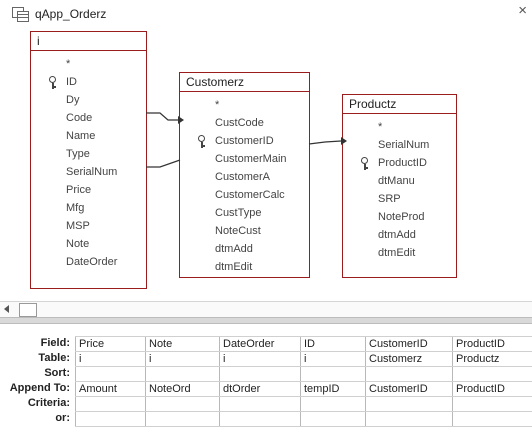 This screenshot has width=532, height=428. Describe the element at coordinates (333, 344) in the screenshot. I see `grid-cell-field: ID` at that location.